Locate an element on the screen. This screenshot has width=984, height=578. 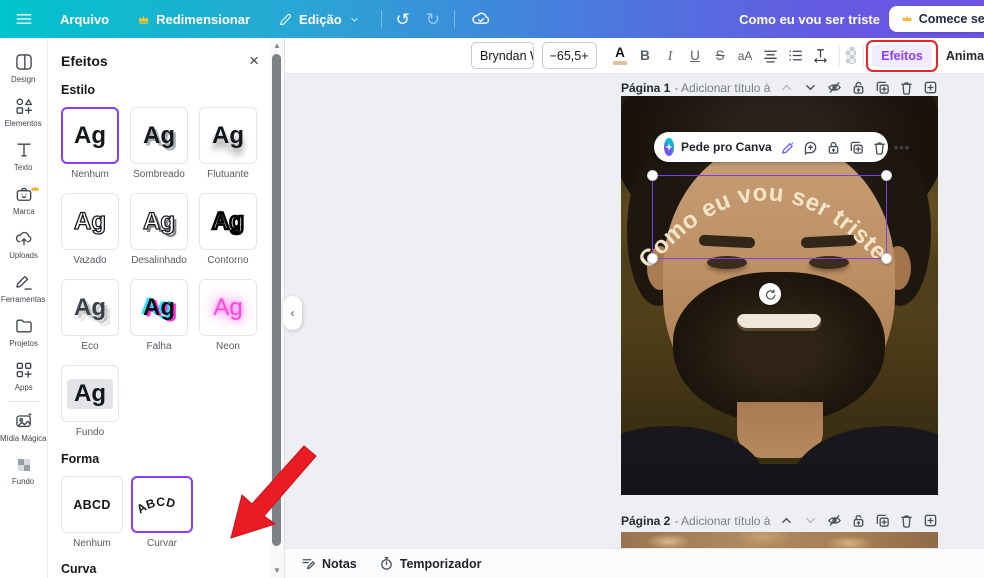
document-title: Como eu vou ser triste is located at coordinates (809, 19).